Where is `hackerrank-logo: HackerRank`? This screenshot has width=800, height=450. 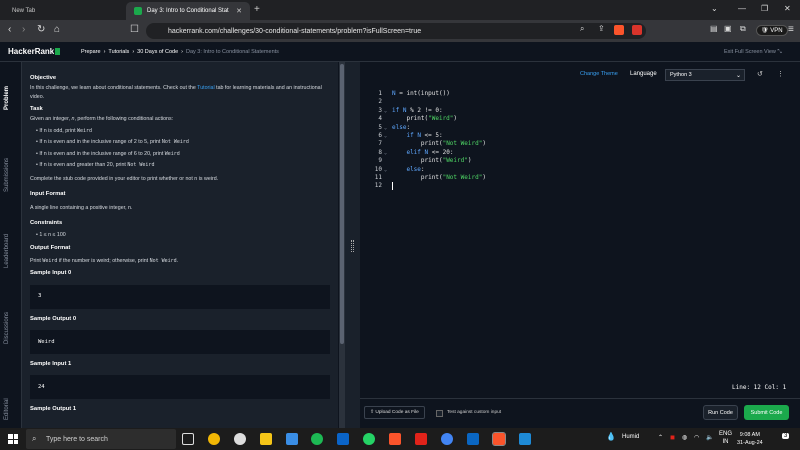 hackerrank-logo: HackerRank is located at coordinates (34, 51).